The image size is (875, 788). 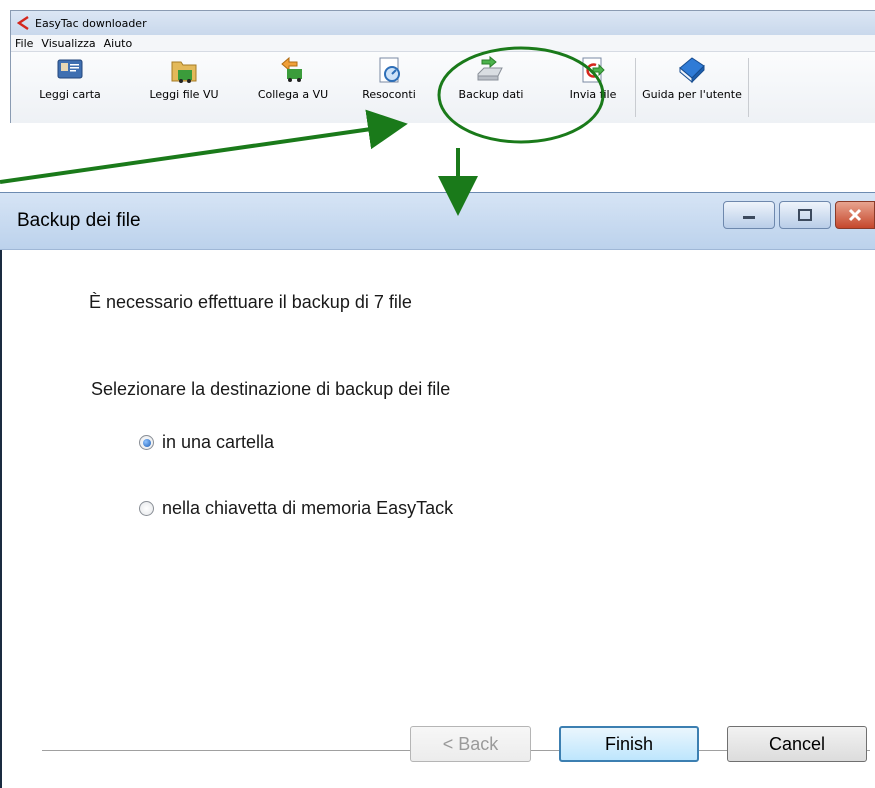 What do you see at coordinates (184, 72) in the screenshot?
I see `read-vu-file-icon` at bounding box center [184, 72].